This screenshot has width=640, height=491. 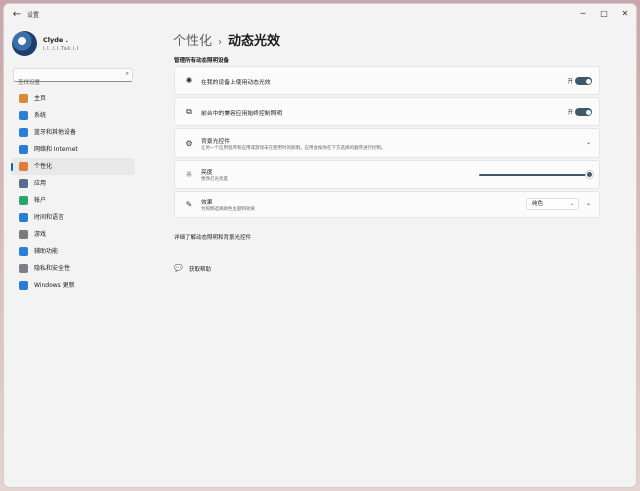 I want to click on sidebar-item-label: 时间和语言, so click(x=49, y=217).